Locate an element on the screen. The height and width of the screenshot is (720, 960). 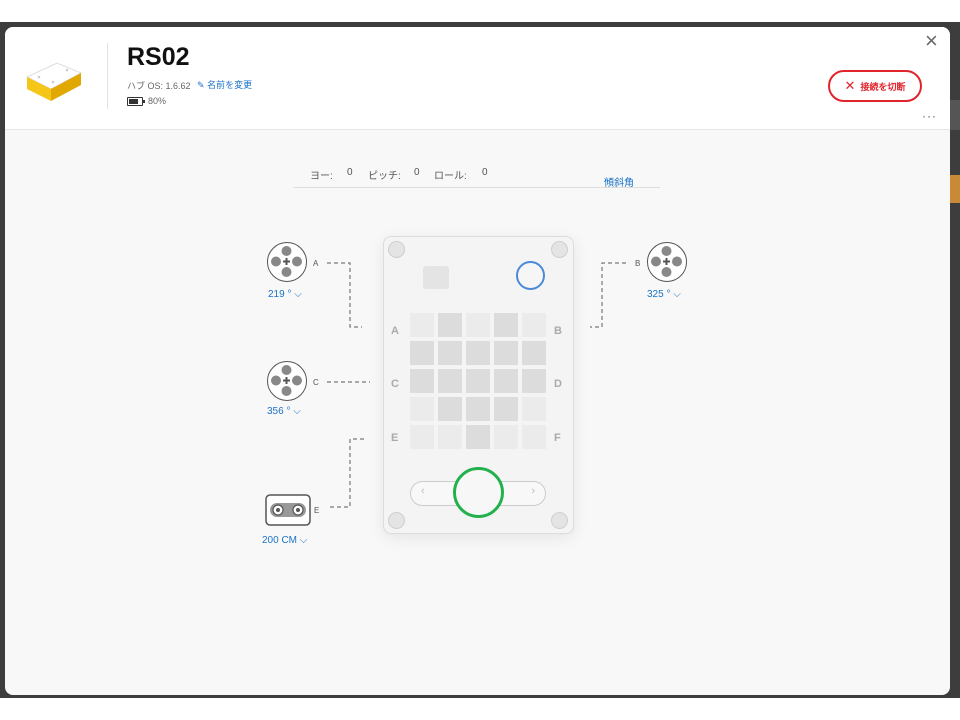
motor-icon-port-a is located at coordinates (287, 262).